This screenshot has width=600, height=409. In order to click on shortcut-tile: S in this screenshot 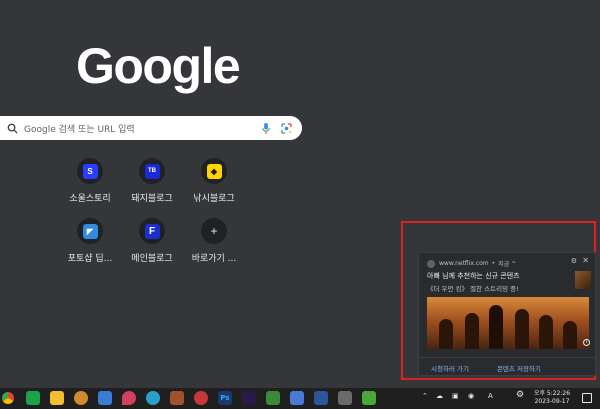, I will do `click(90, 171)`.